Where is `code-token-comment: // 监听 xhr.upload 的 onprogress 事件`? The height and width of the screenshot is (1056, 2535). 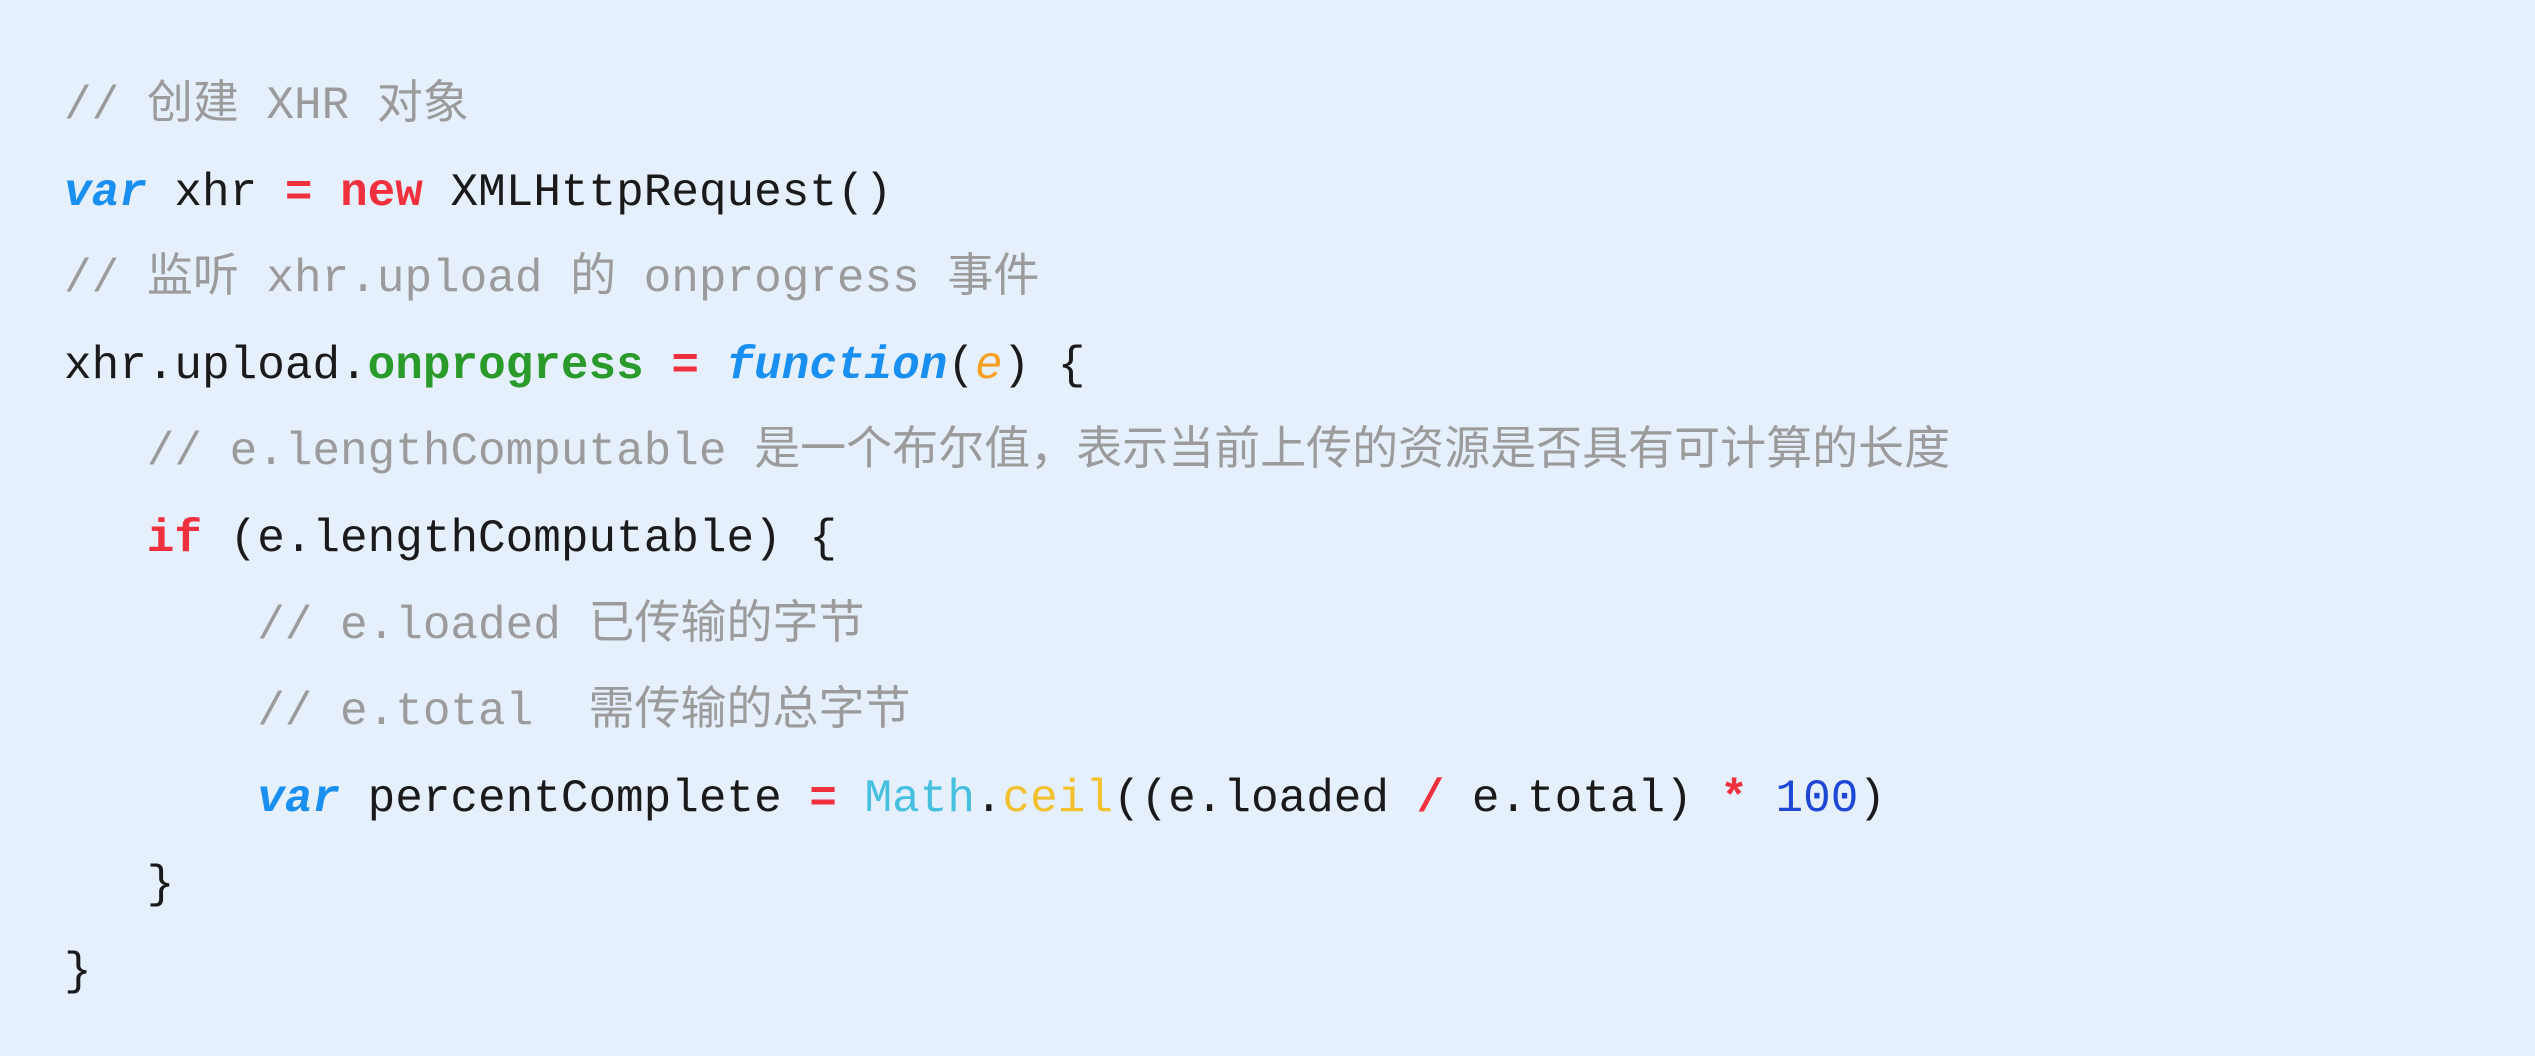
code-token-comment: // 监听 xhr.upload 的 onprogress 事件 is located at coordinates (552, 279).